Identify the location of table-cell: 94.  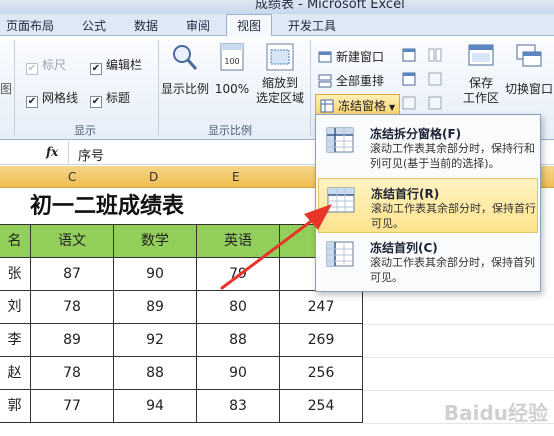
(155, 406).